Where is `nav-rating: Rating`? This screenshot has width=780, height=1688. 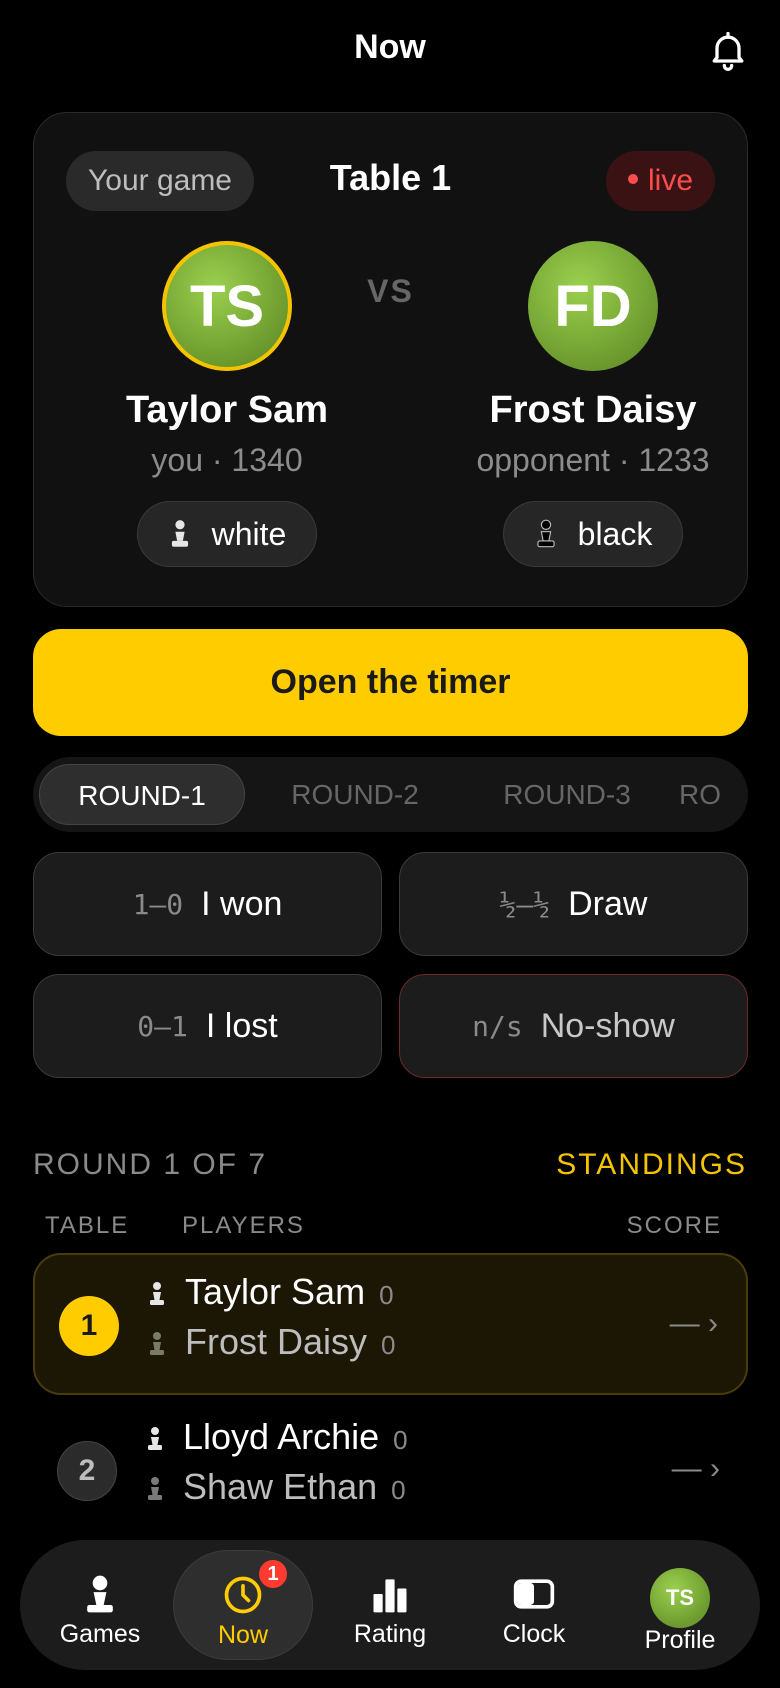 nav-rating: Rating is located at coordinates (390, 1605).